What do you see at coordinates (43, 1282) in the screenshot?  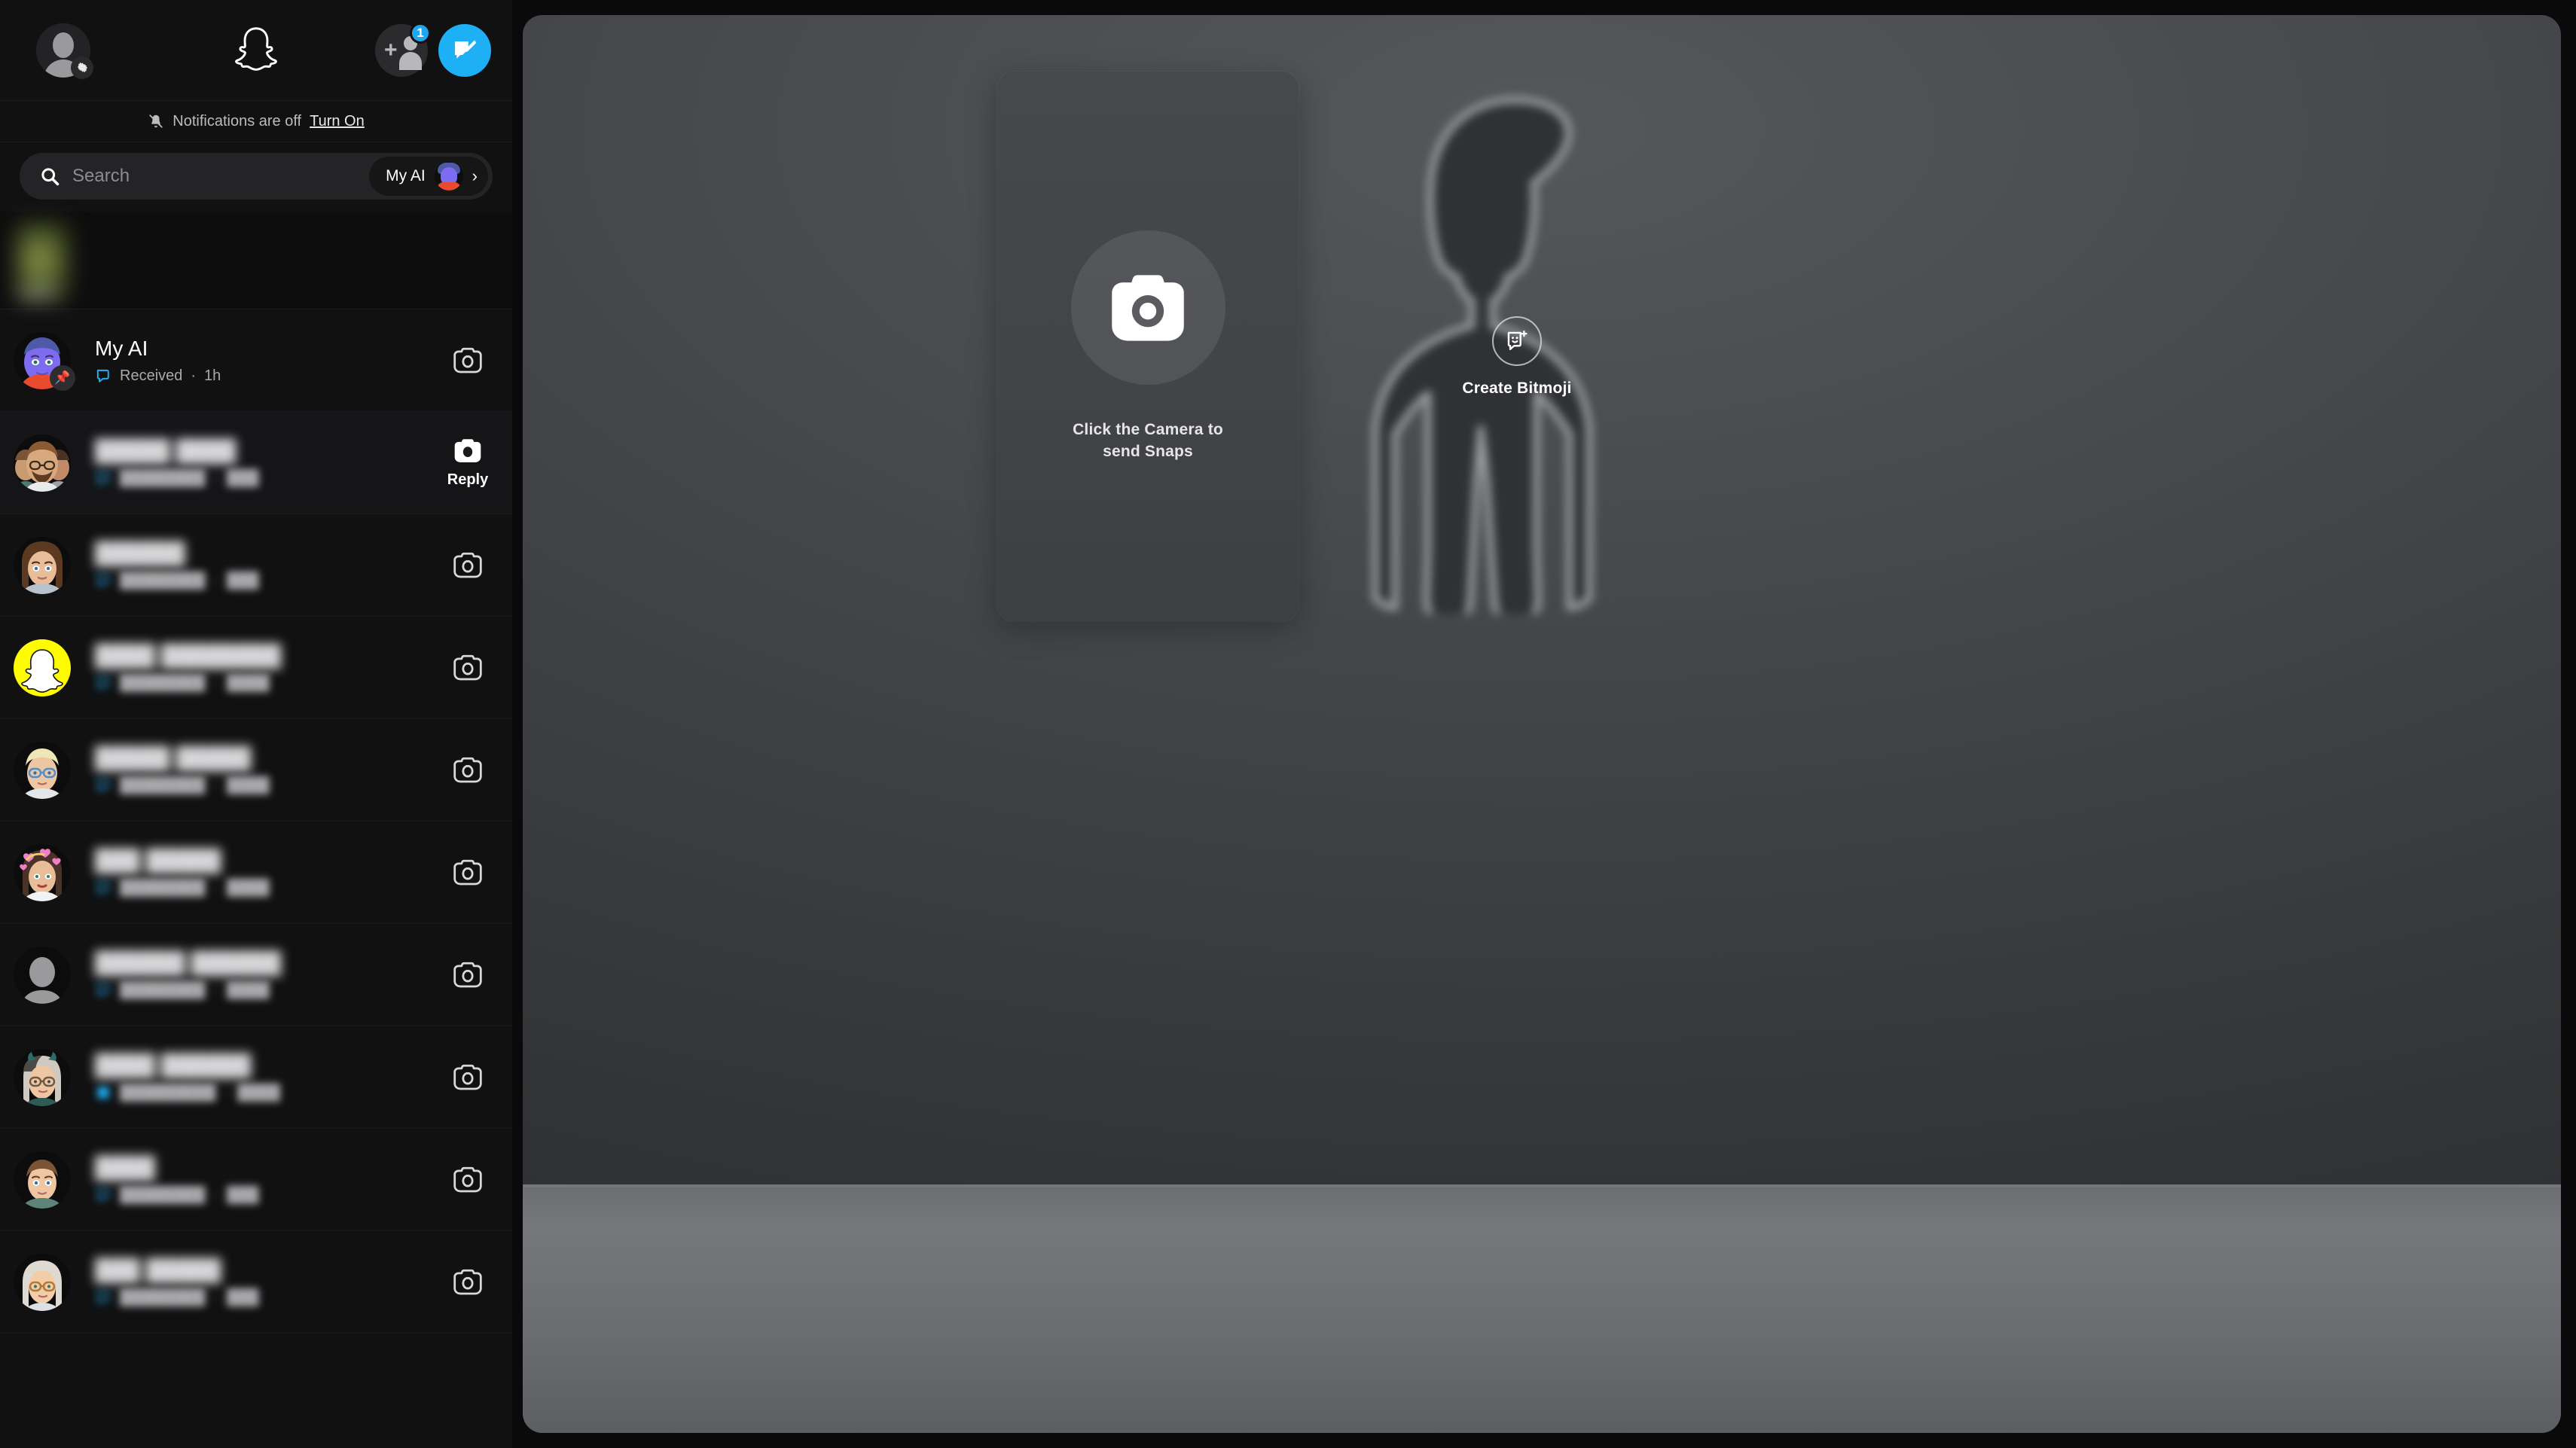 I see `white-hair-glasses-bitmoji` at bounding box center [43, 1282].